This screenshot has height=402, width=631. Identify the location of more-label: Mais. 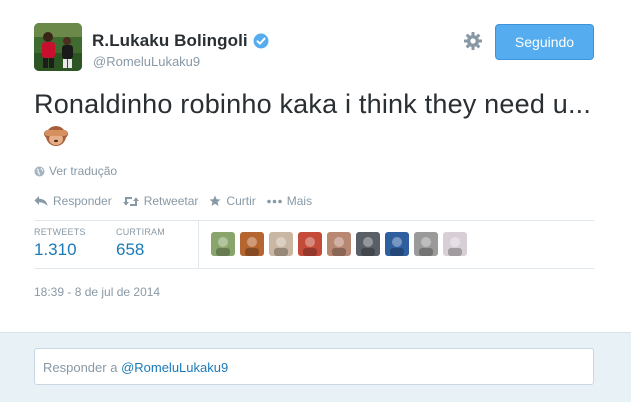
(299, 201).